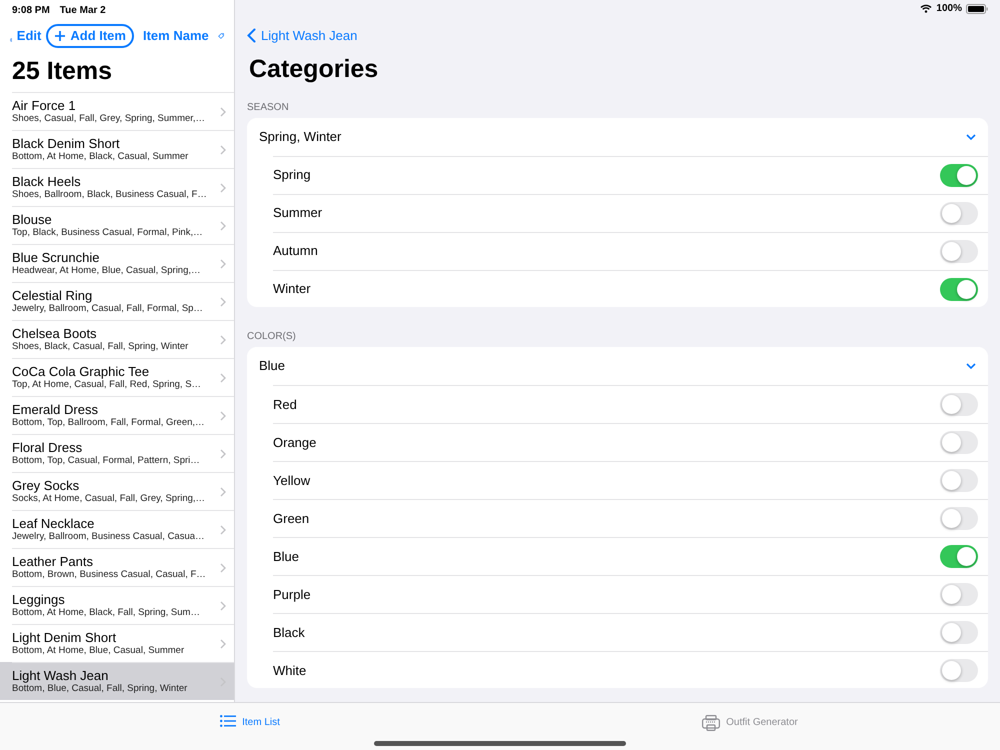 The image size is (1000, 750). What do you see at coordinates (117, 681) in the screenshot?
I see `item-row: Light Wash Jean Bottom, Blue, Casual, Fall, Spring, Winter` at bounding box center [117, 681].